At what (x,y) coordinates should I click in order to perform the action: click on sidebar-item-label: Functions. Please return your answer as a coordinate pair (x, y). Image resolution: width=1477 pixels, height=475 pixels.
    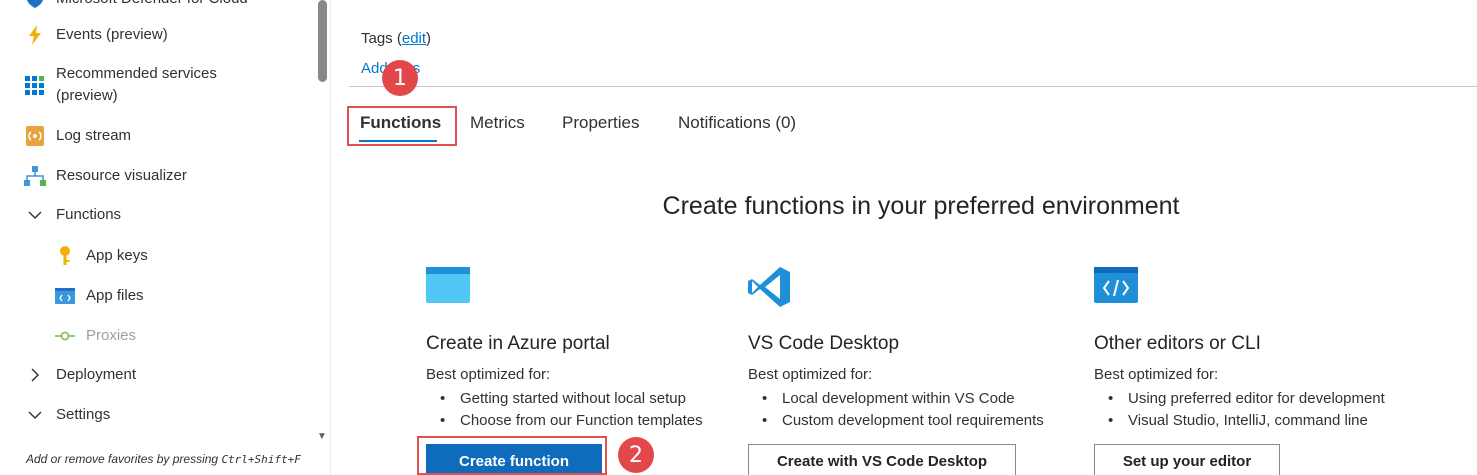
    Looking at the image, I should click on (89, 214).